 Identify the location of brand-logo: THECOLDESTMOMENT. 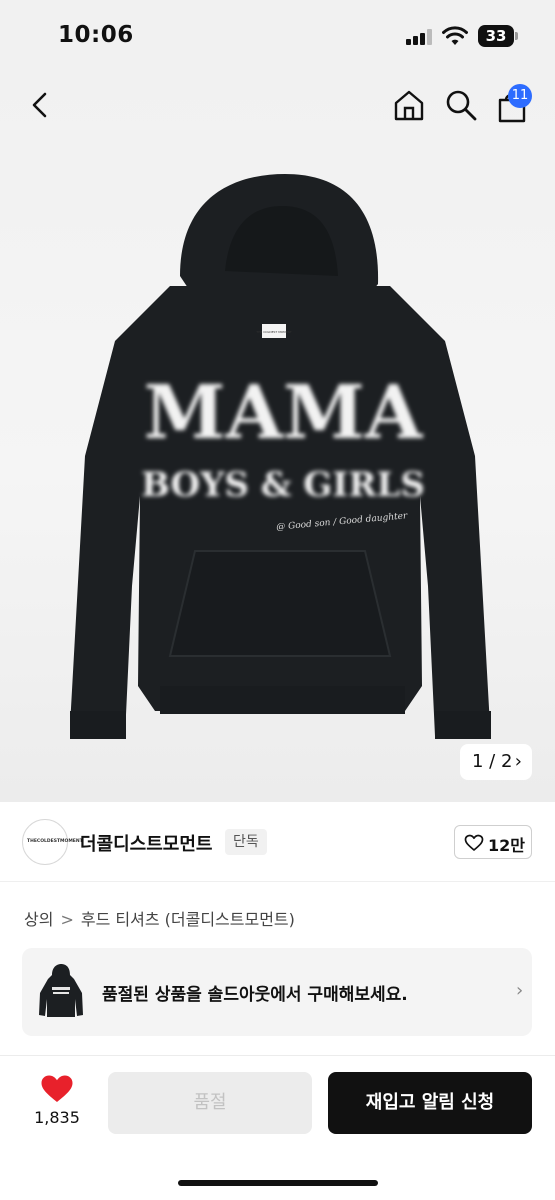
(52, 842).